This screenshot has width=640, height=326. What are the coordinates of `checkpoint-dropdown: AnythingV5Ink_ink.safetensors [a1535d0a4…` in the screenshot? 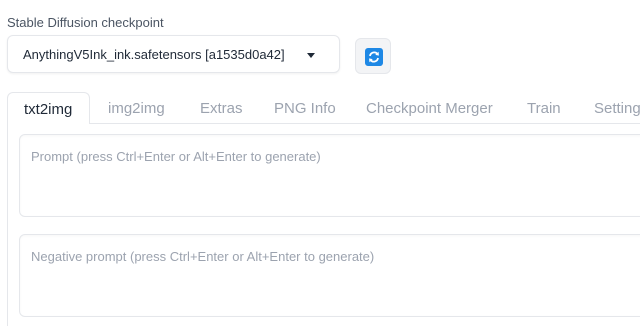 It's located at (173, 54).